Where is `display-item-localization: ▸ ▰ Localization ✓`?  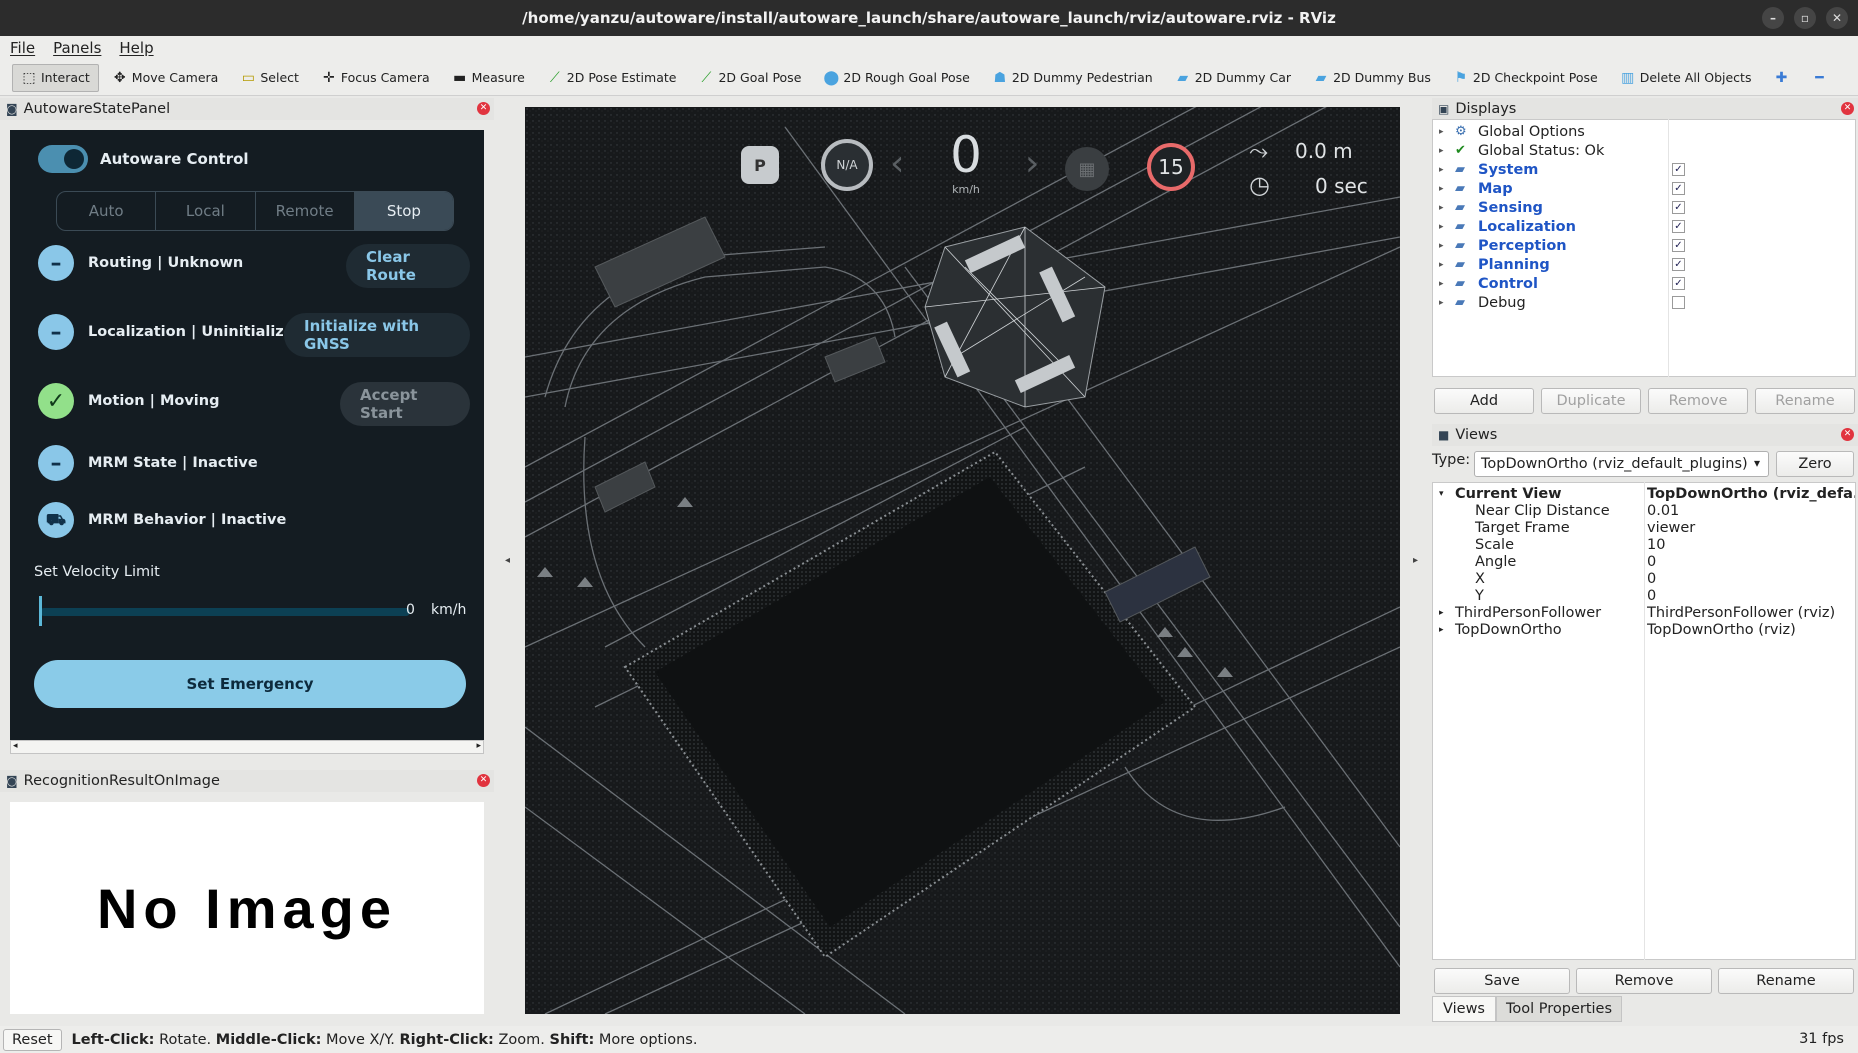
display-item-localization: ▸ ▰ Localization ✓ is located at coordinates (1645, 226).